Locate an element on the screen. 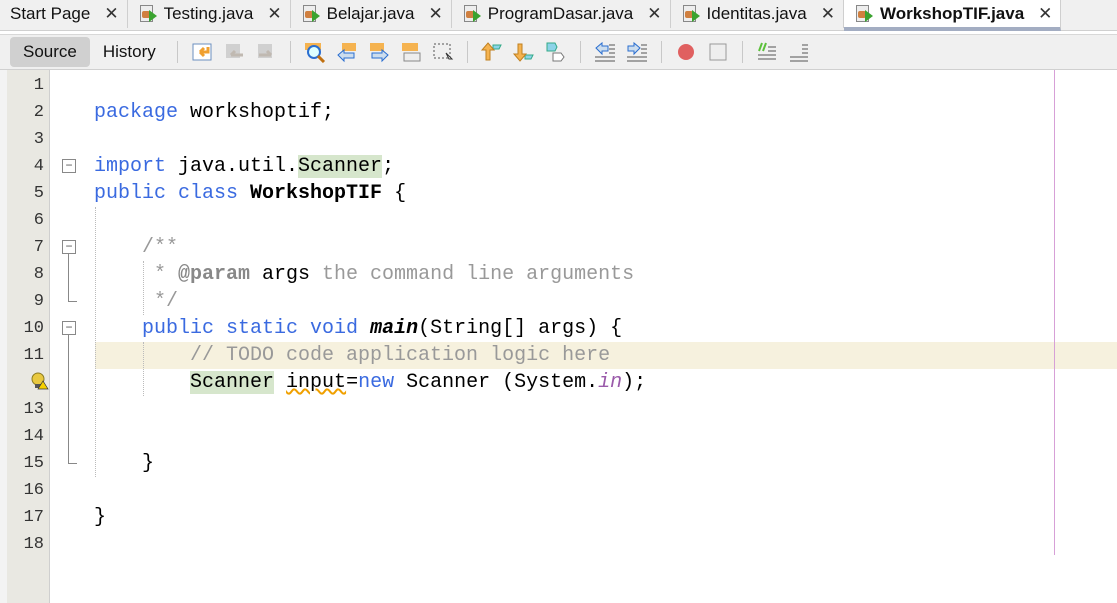 The height and width of the screenshot is (603, 1117). last-edit-icon is located at coordinates (202, 52).